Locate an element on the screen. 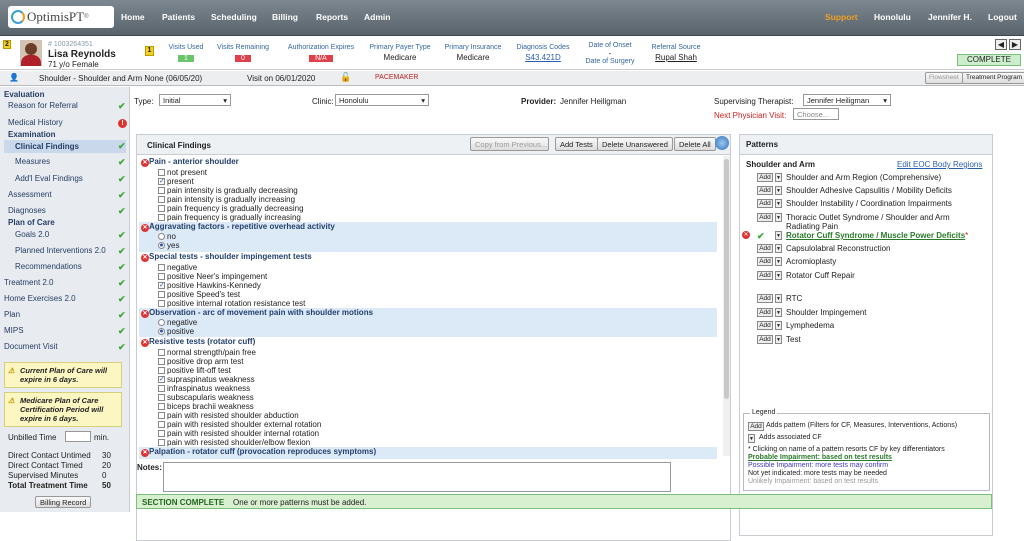 The width and height of the screenshot is (1024, 541). finding-option: infraspinatus weakness is located at coordinates (204, 388).